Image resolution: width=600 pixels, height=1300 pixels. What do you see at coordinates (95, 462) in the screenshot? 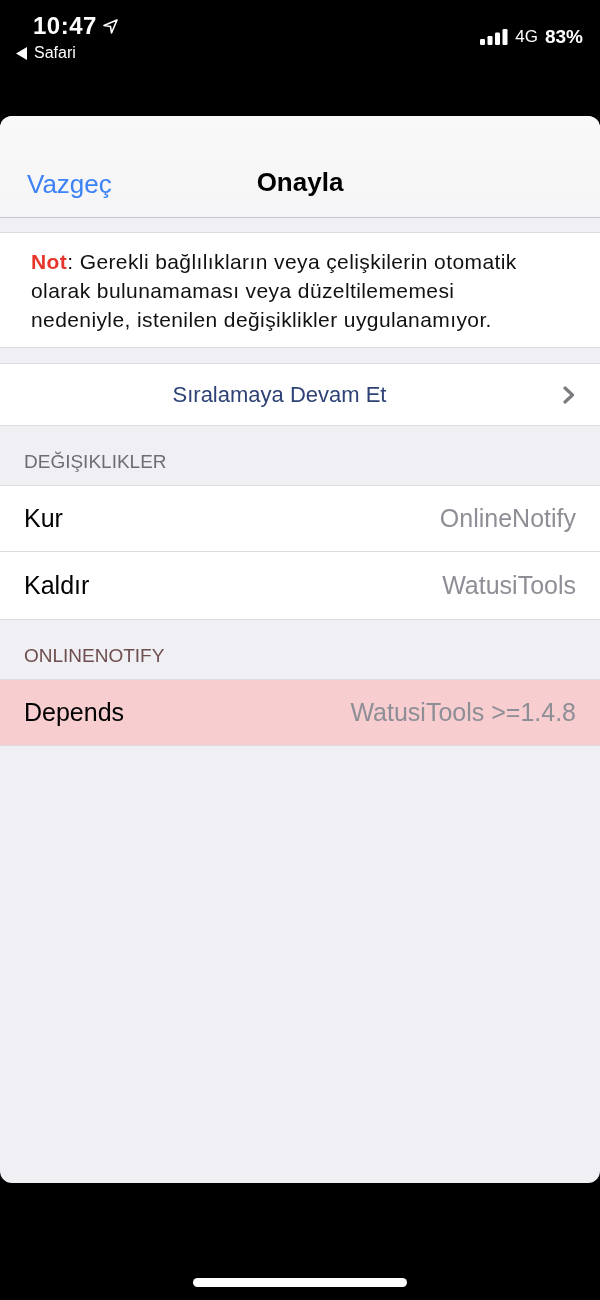
I see `section-header: DEĞIŞIKLIKLER` at bounding box center [95, 462].